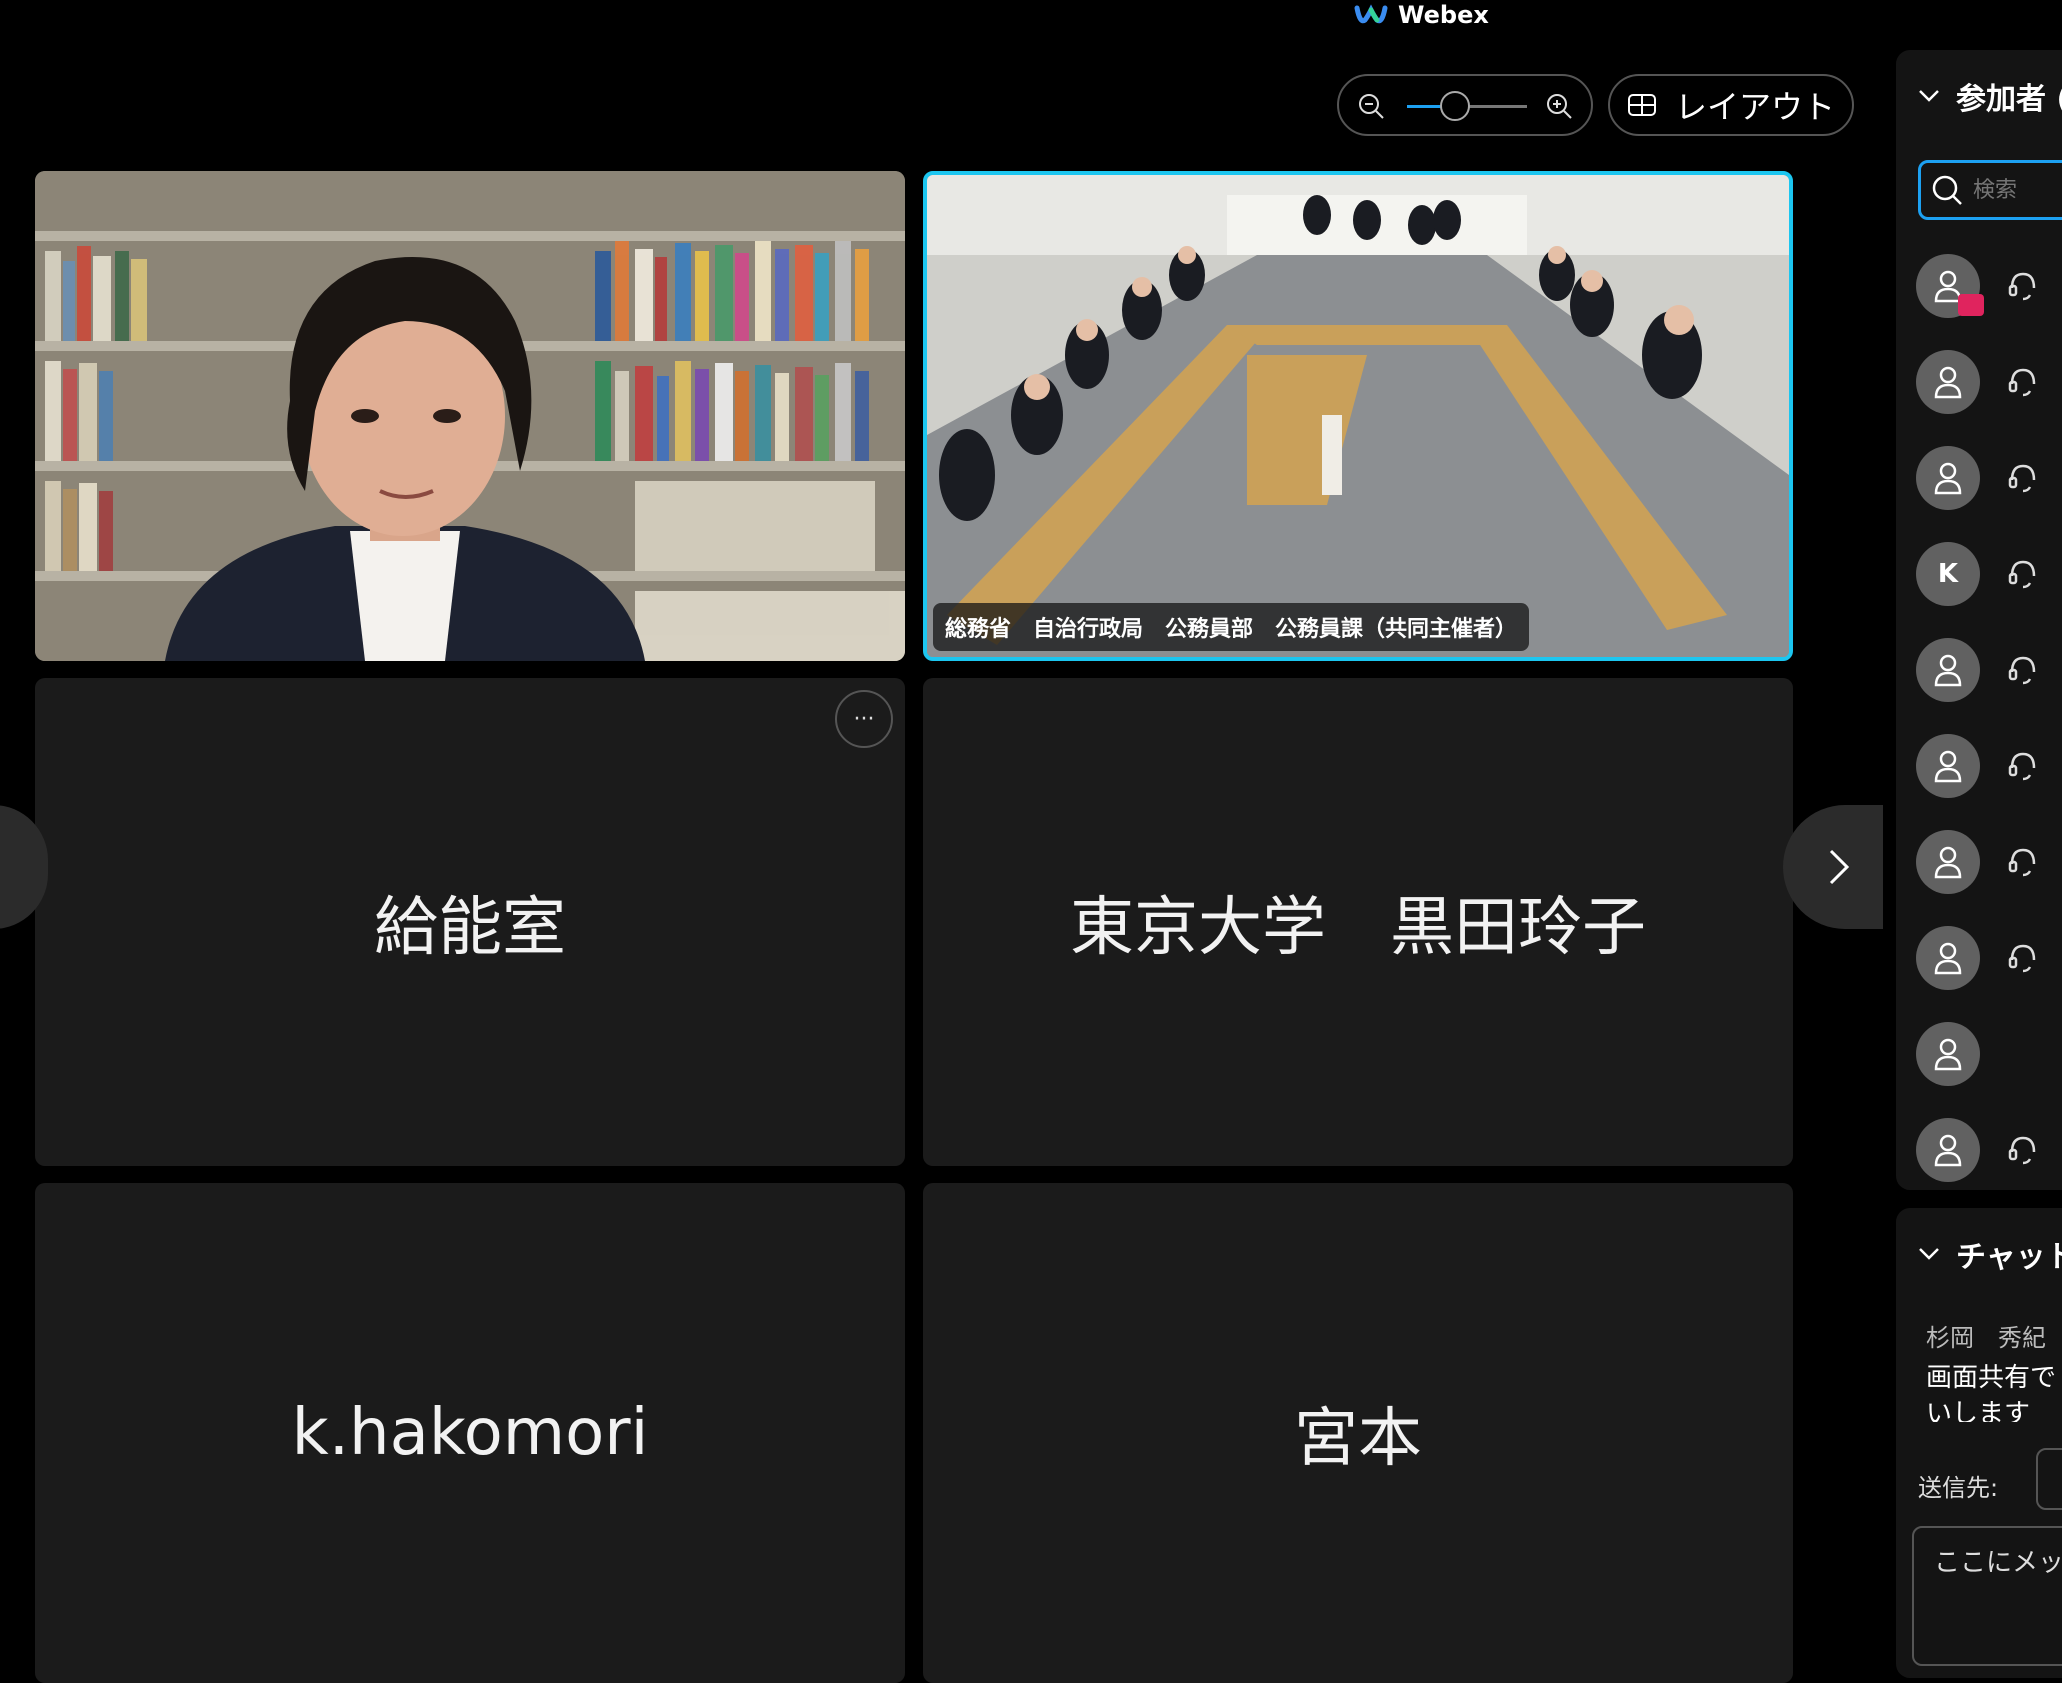  I want to click on window-titlebar: Webex, so click(1421, 15).